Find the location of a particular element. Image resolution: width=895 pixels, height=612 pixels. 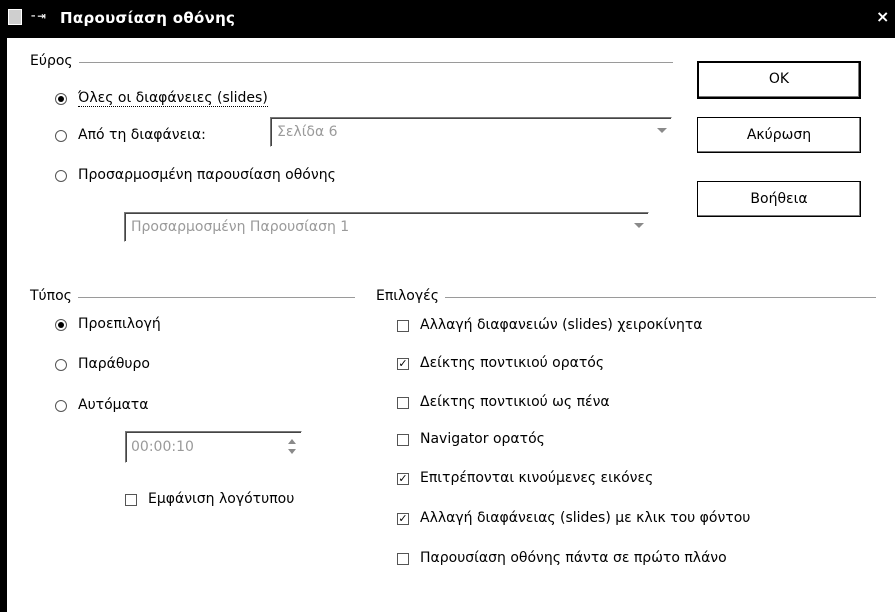

options-group-line is located at coordinates (626, 298).